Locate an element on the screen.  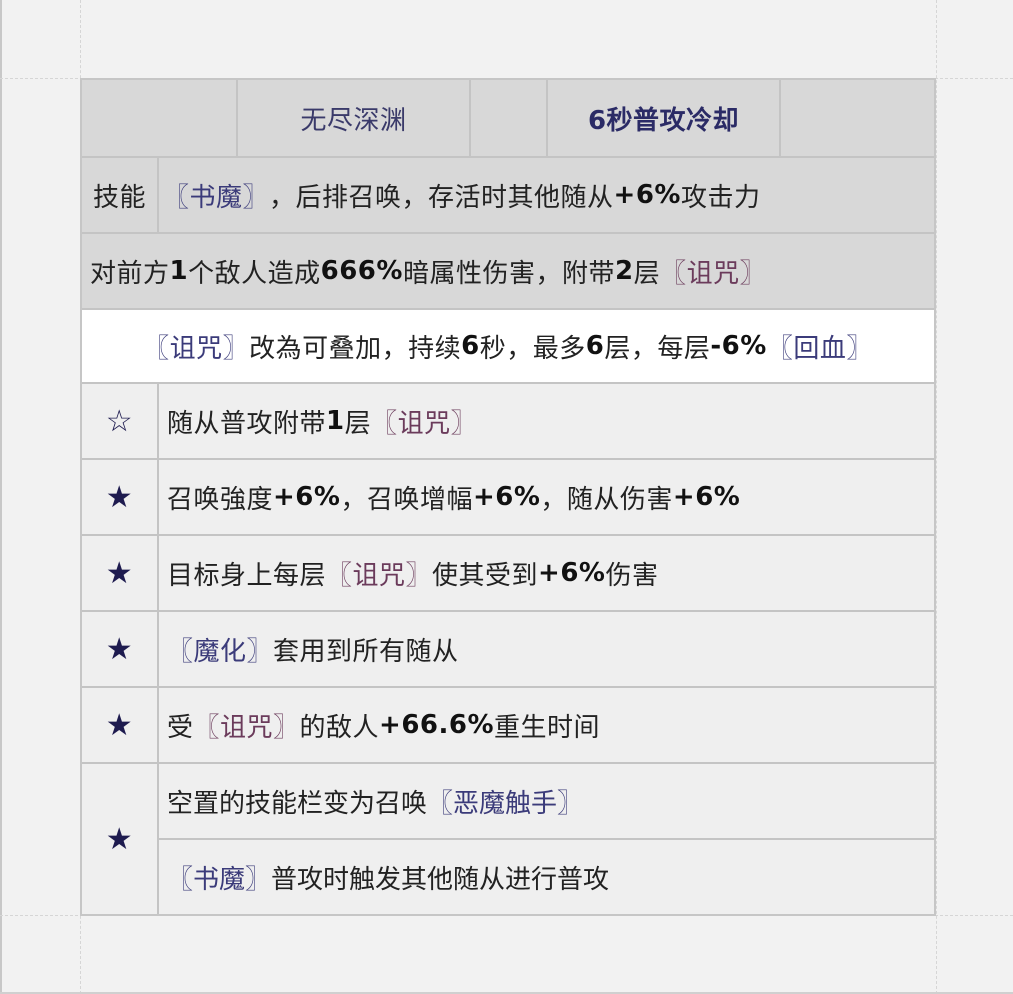
upgrade-text-line2: 〖书魔〗 普攻时触发其他随从进行普攻 is located at coordinates (546, 876).